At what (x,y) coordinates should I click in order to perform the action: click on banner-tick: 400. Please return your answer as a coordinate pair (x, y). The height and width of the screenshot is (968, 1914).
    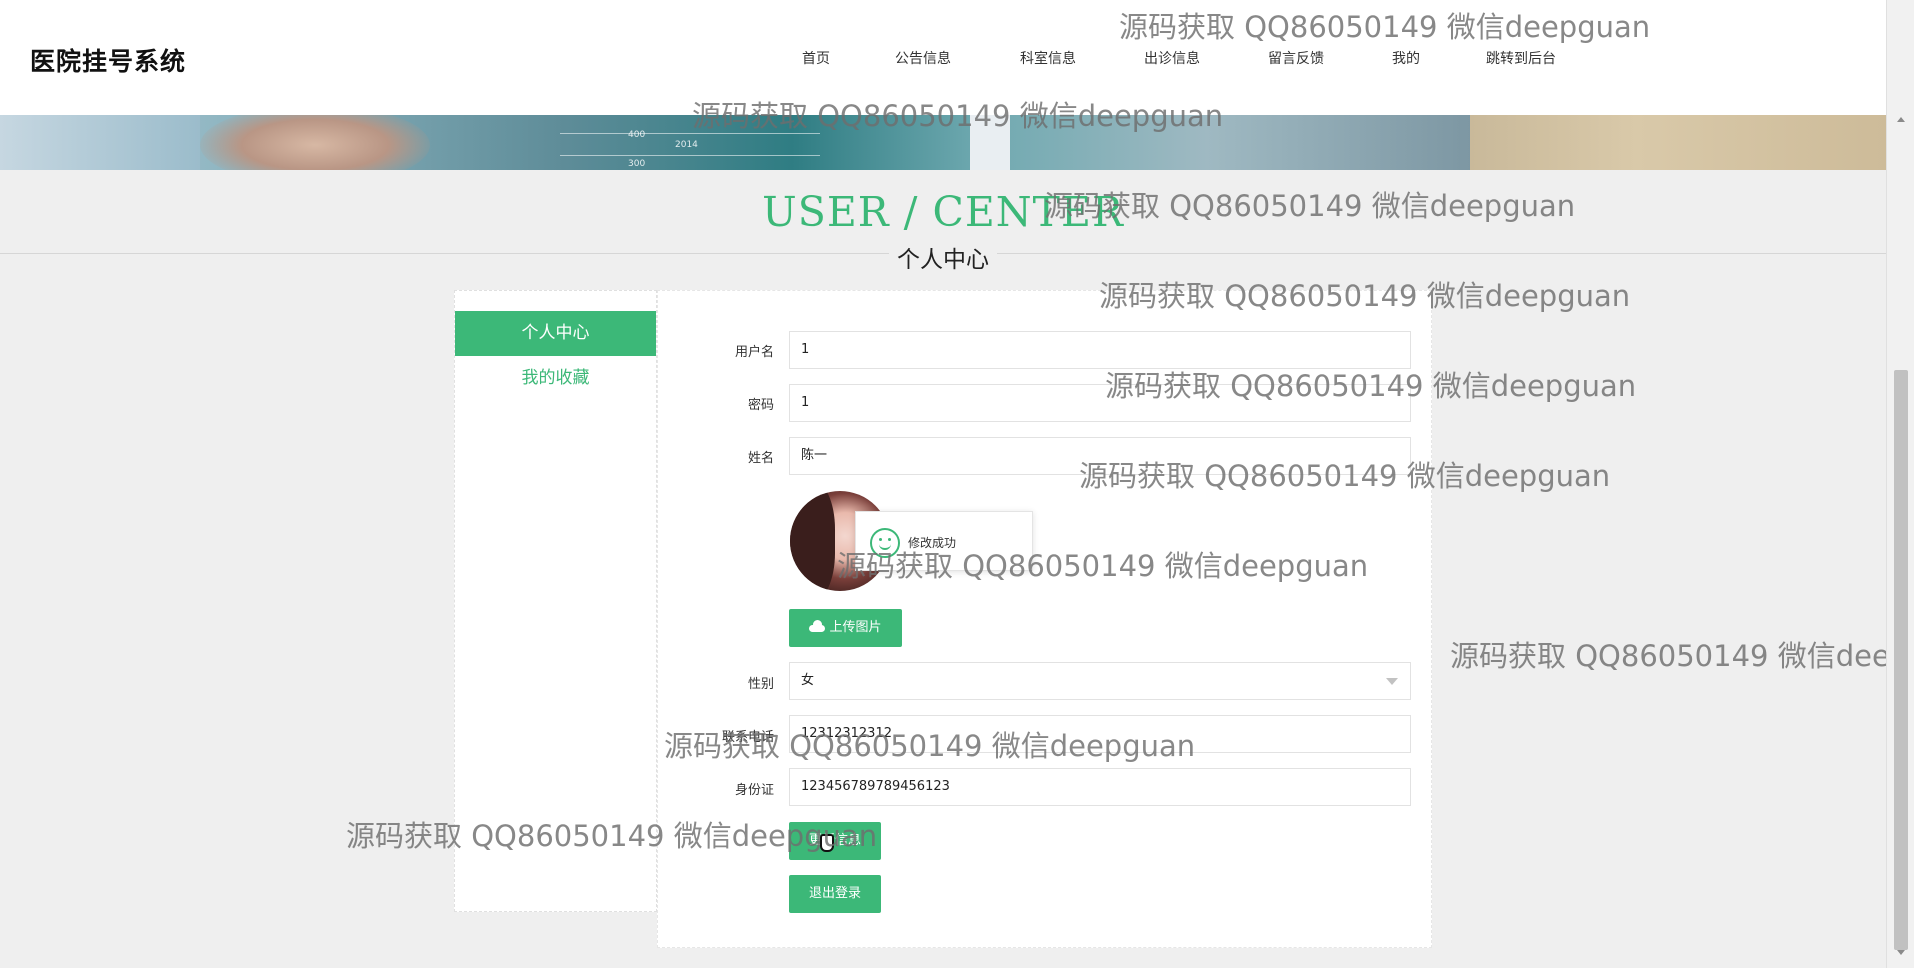
    Looking at the image, I should click on (637, 135).